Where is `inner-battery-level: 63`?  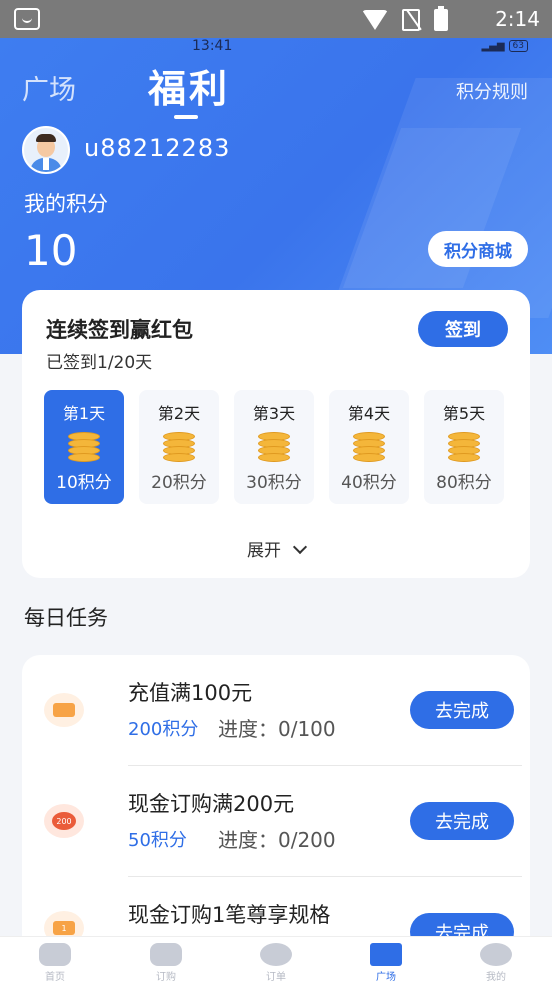 inner-battery-level: 63 is located at coordinates (518, 46).